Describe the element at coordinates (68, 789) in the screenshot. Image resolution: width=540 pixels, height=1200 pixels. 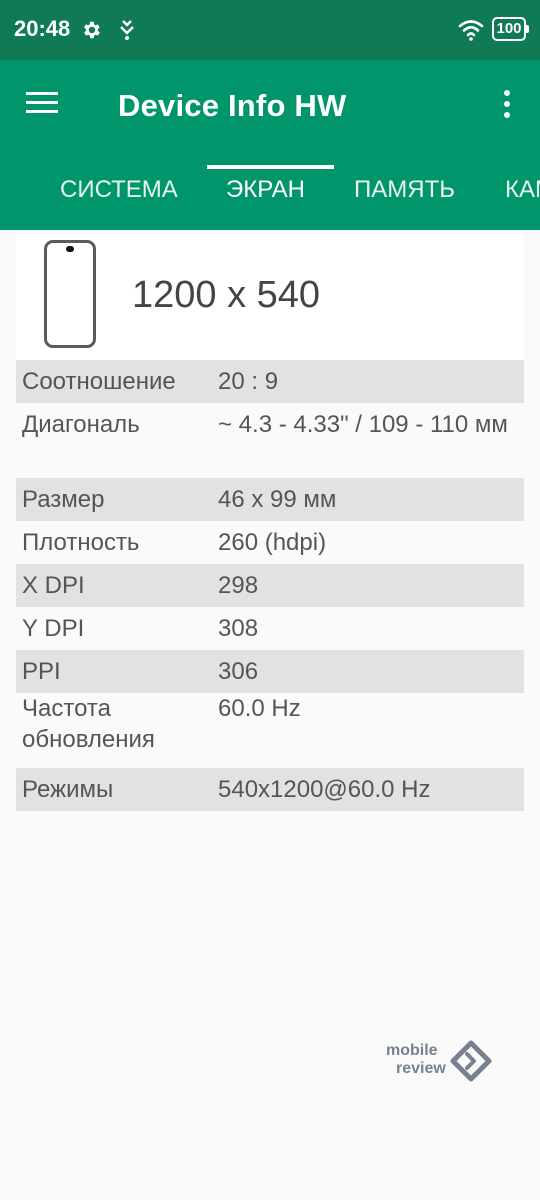
I see `row-label: Режимы` at that location.